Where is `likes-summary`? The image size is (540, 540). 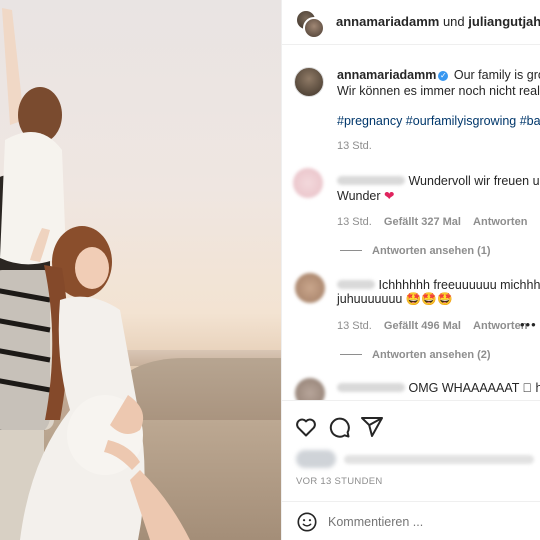
likes-summary is located at coordinates (416, 460).